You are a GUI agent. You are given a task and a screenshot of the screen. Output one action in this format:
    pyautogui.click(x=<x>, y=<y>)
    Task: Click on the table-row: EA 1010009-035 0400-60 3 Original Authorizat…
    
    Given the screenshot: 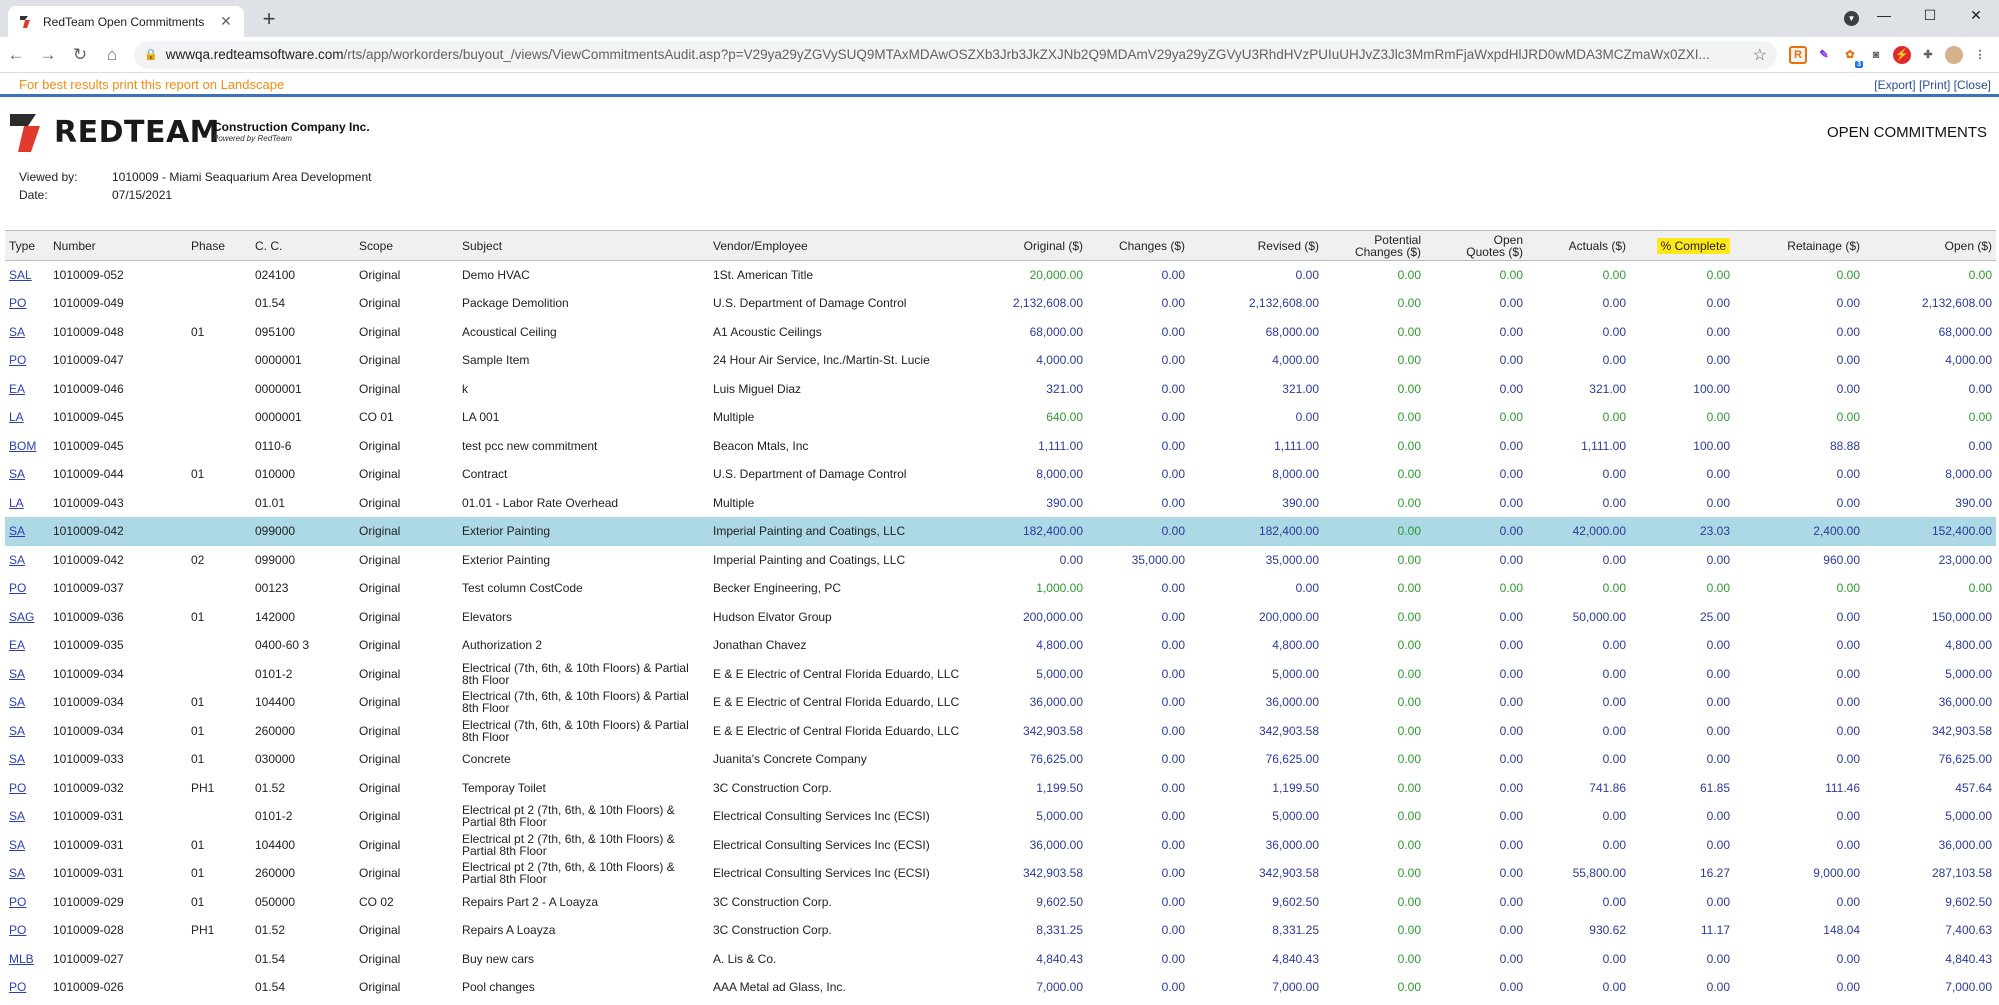 What is the action you would take?
    pyautogui.click(x=1000, y=645)
    